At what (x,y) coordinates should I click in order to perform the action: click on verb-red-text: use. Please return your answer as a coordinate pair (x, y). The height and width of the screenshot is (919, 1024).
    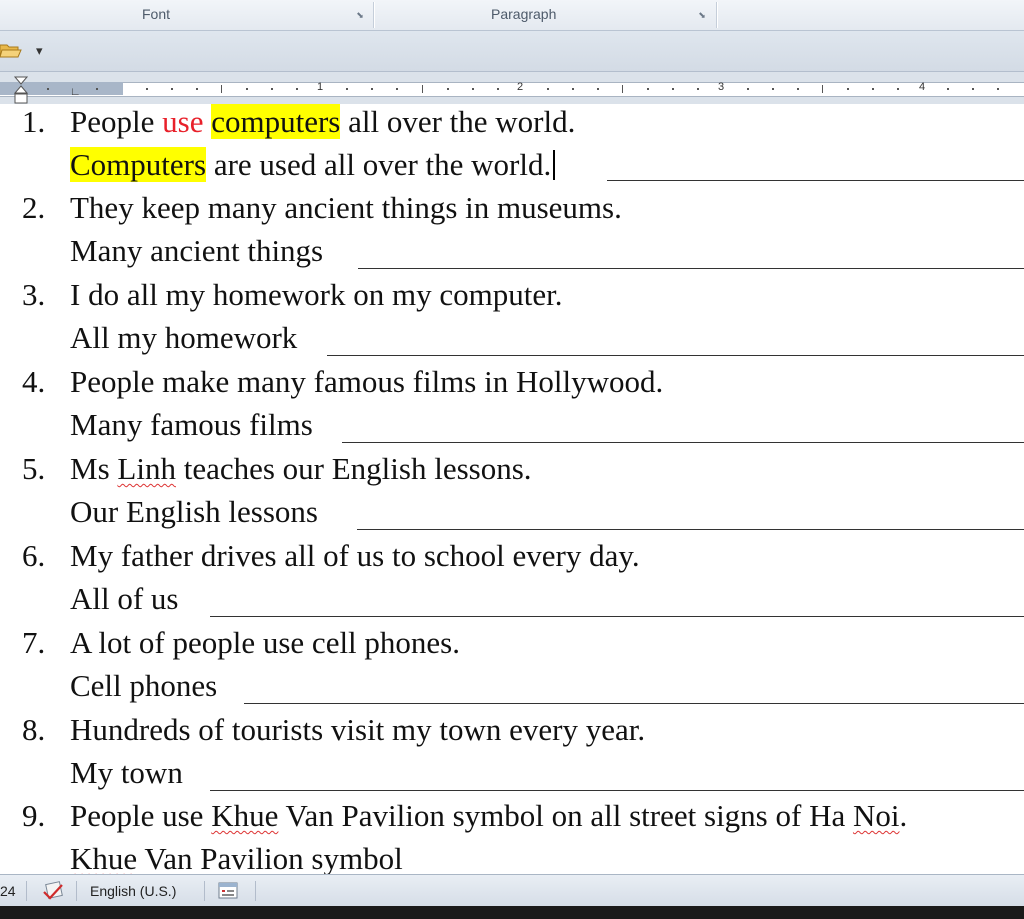
    Looking at the image, I should click on (183, 121).